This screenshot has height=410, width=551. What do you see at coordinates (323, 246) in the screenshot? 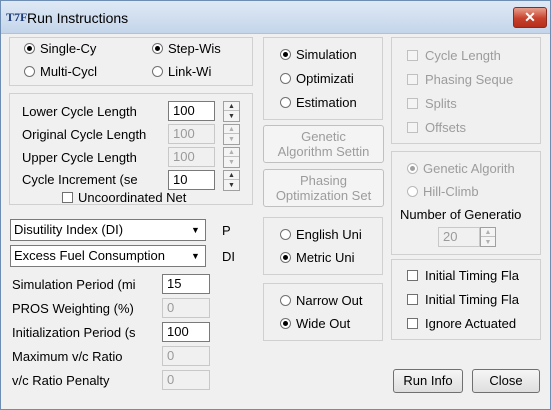
I see `units-group` at bounding box center [323, 246].